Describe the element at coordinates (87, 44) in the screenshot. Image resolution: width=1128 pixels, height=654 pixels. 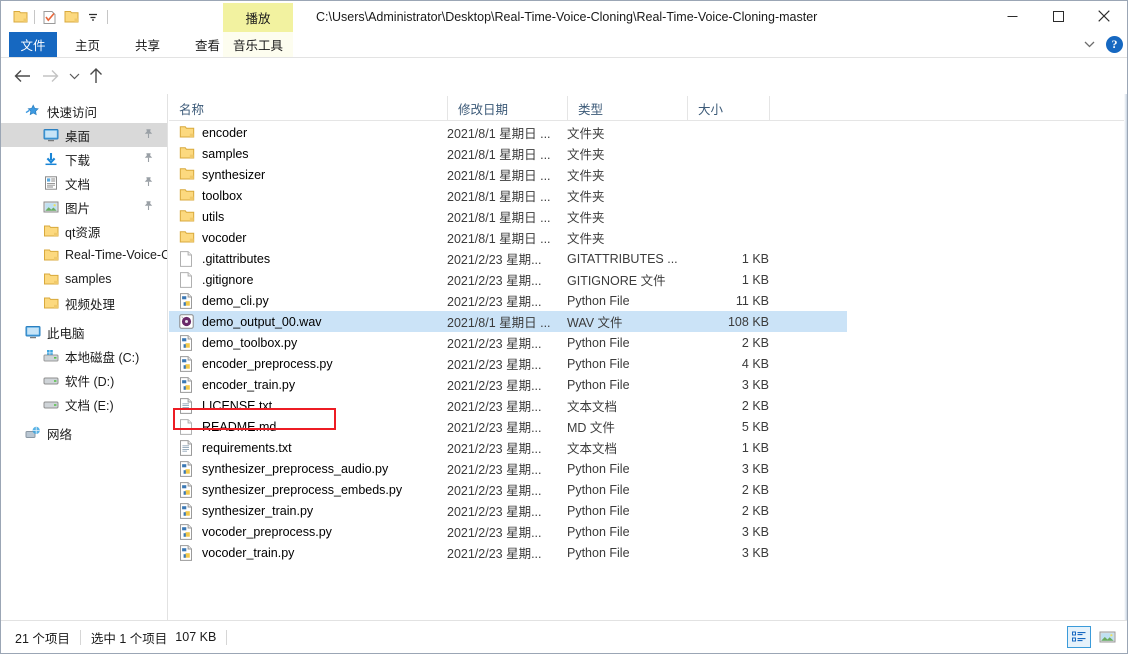
I see `tab-home: 主页` at that location.